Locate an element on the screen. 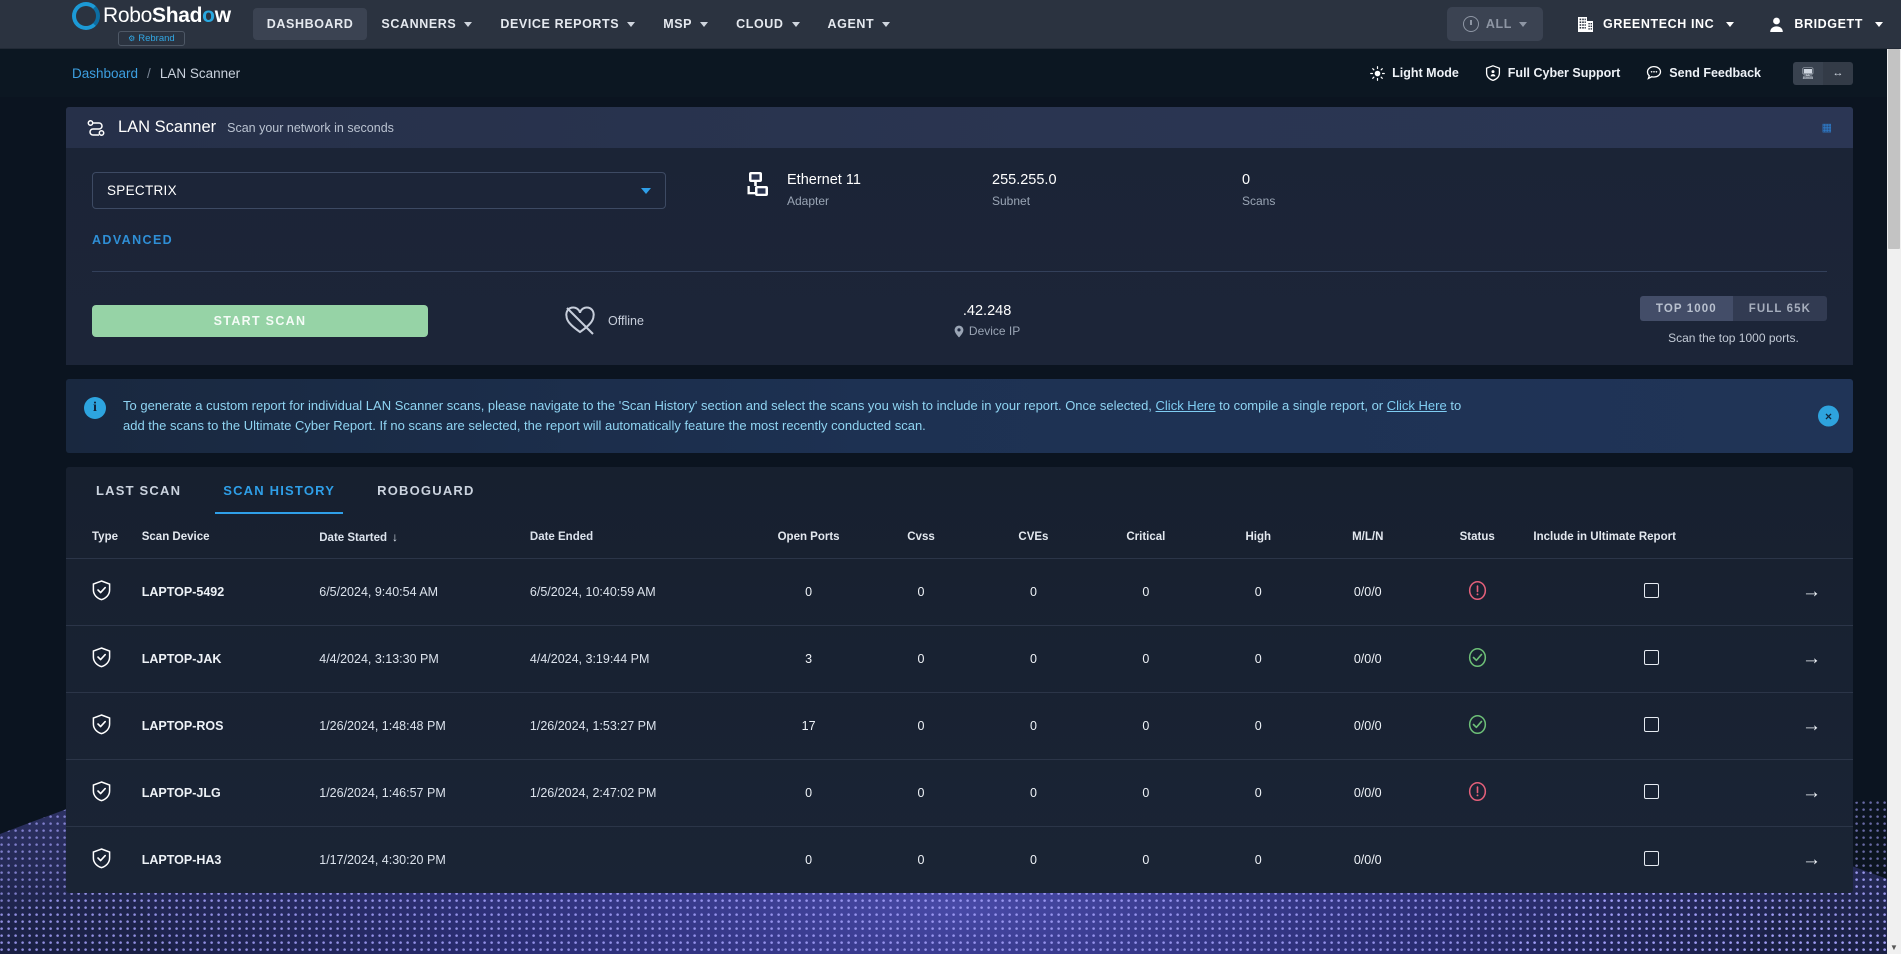  nav-item-agent: AGENT is located at coordinates (859, 24).